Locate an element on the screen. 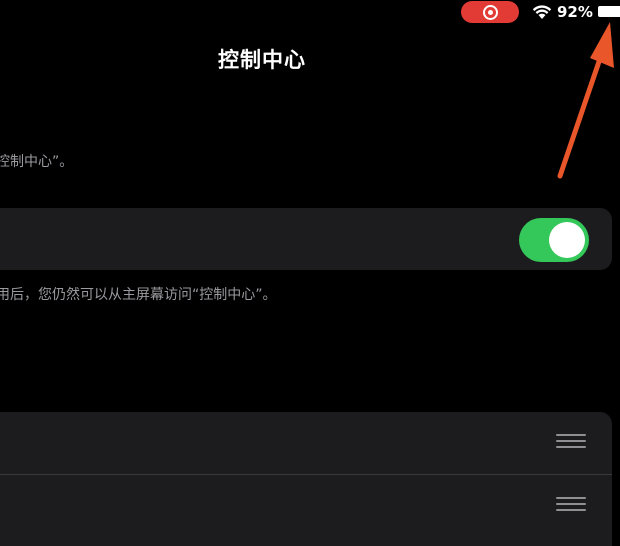 The height and width of the screenshot is (546, 620). section-footer: 用后，您仍然可以从主屏幕访问“控制中心”。 is located at coordinates (138, 295).